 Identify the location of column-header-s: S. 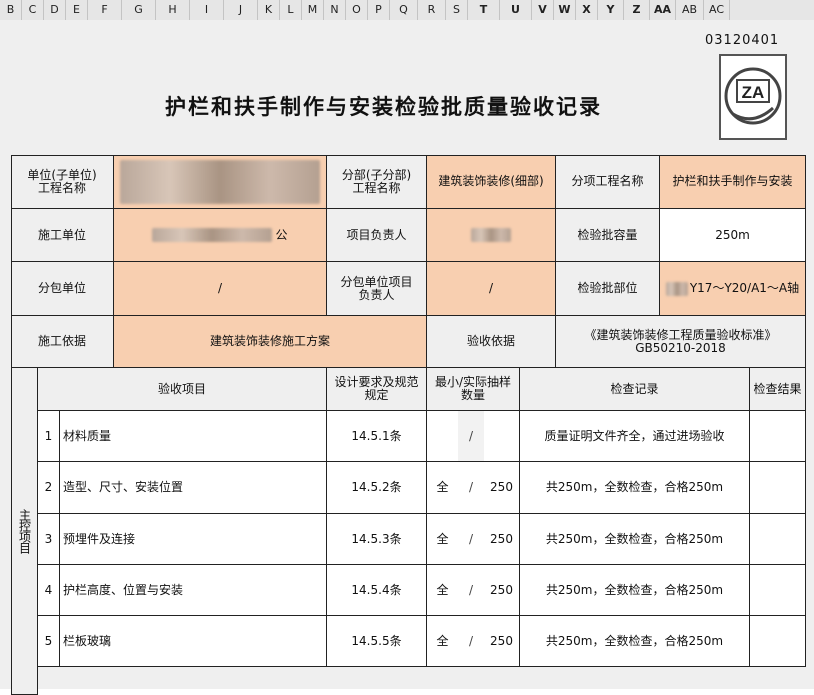
(457, 10).